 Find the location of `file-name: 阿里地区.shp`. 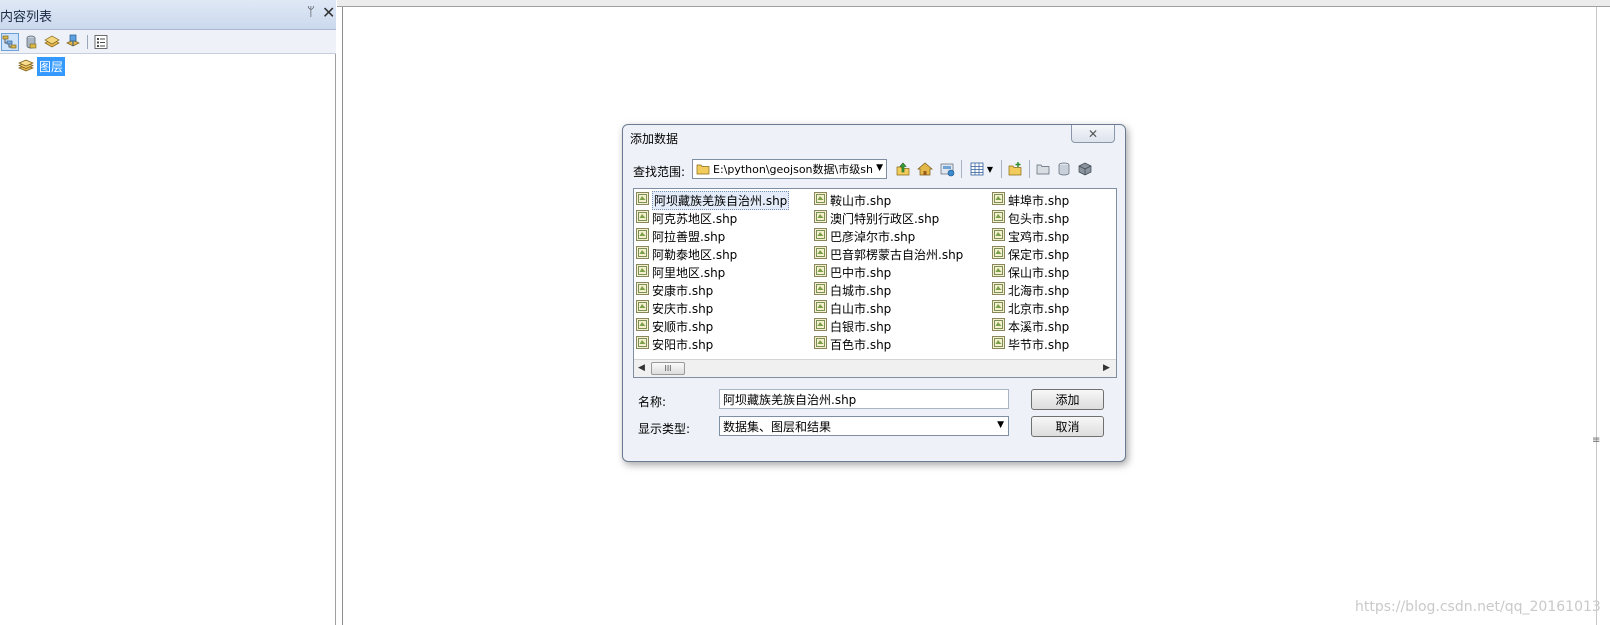

file-name: 阿里地区.shp is located at coordinates (689, 272).